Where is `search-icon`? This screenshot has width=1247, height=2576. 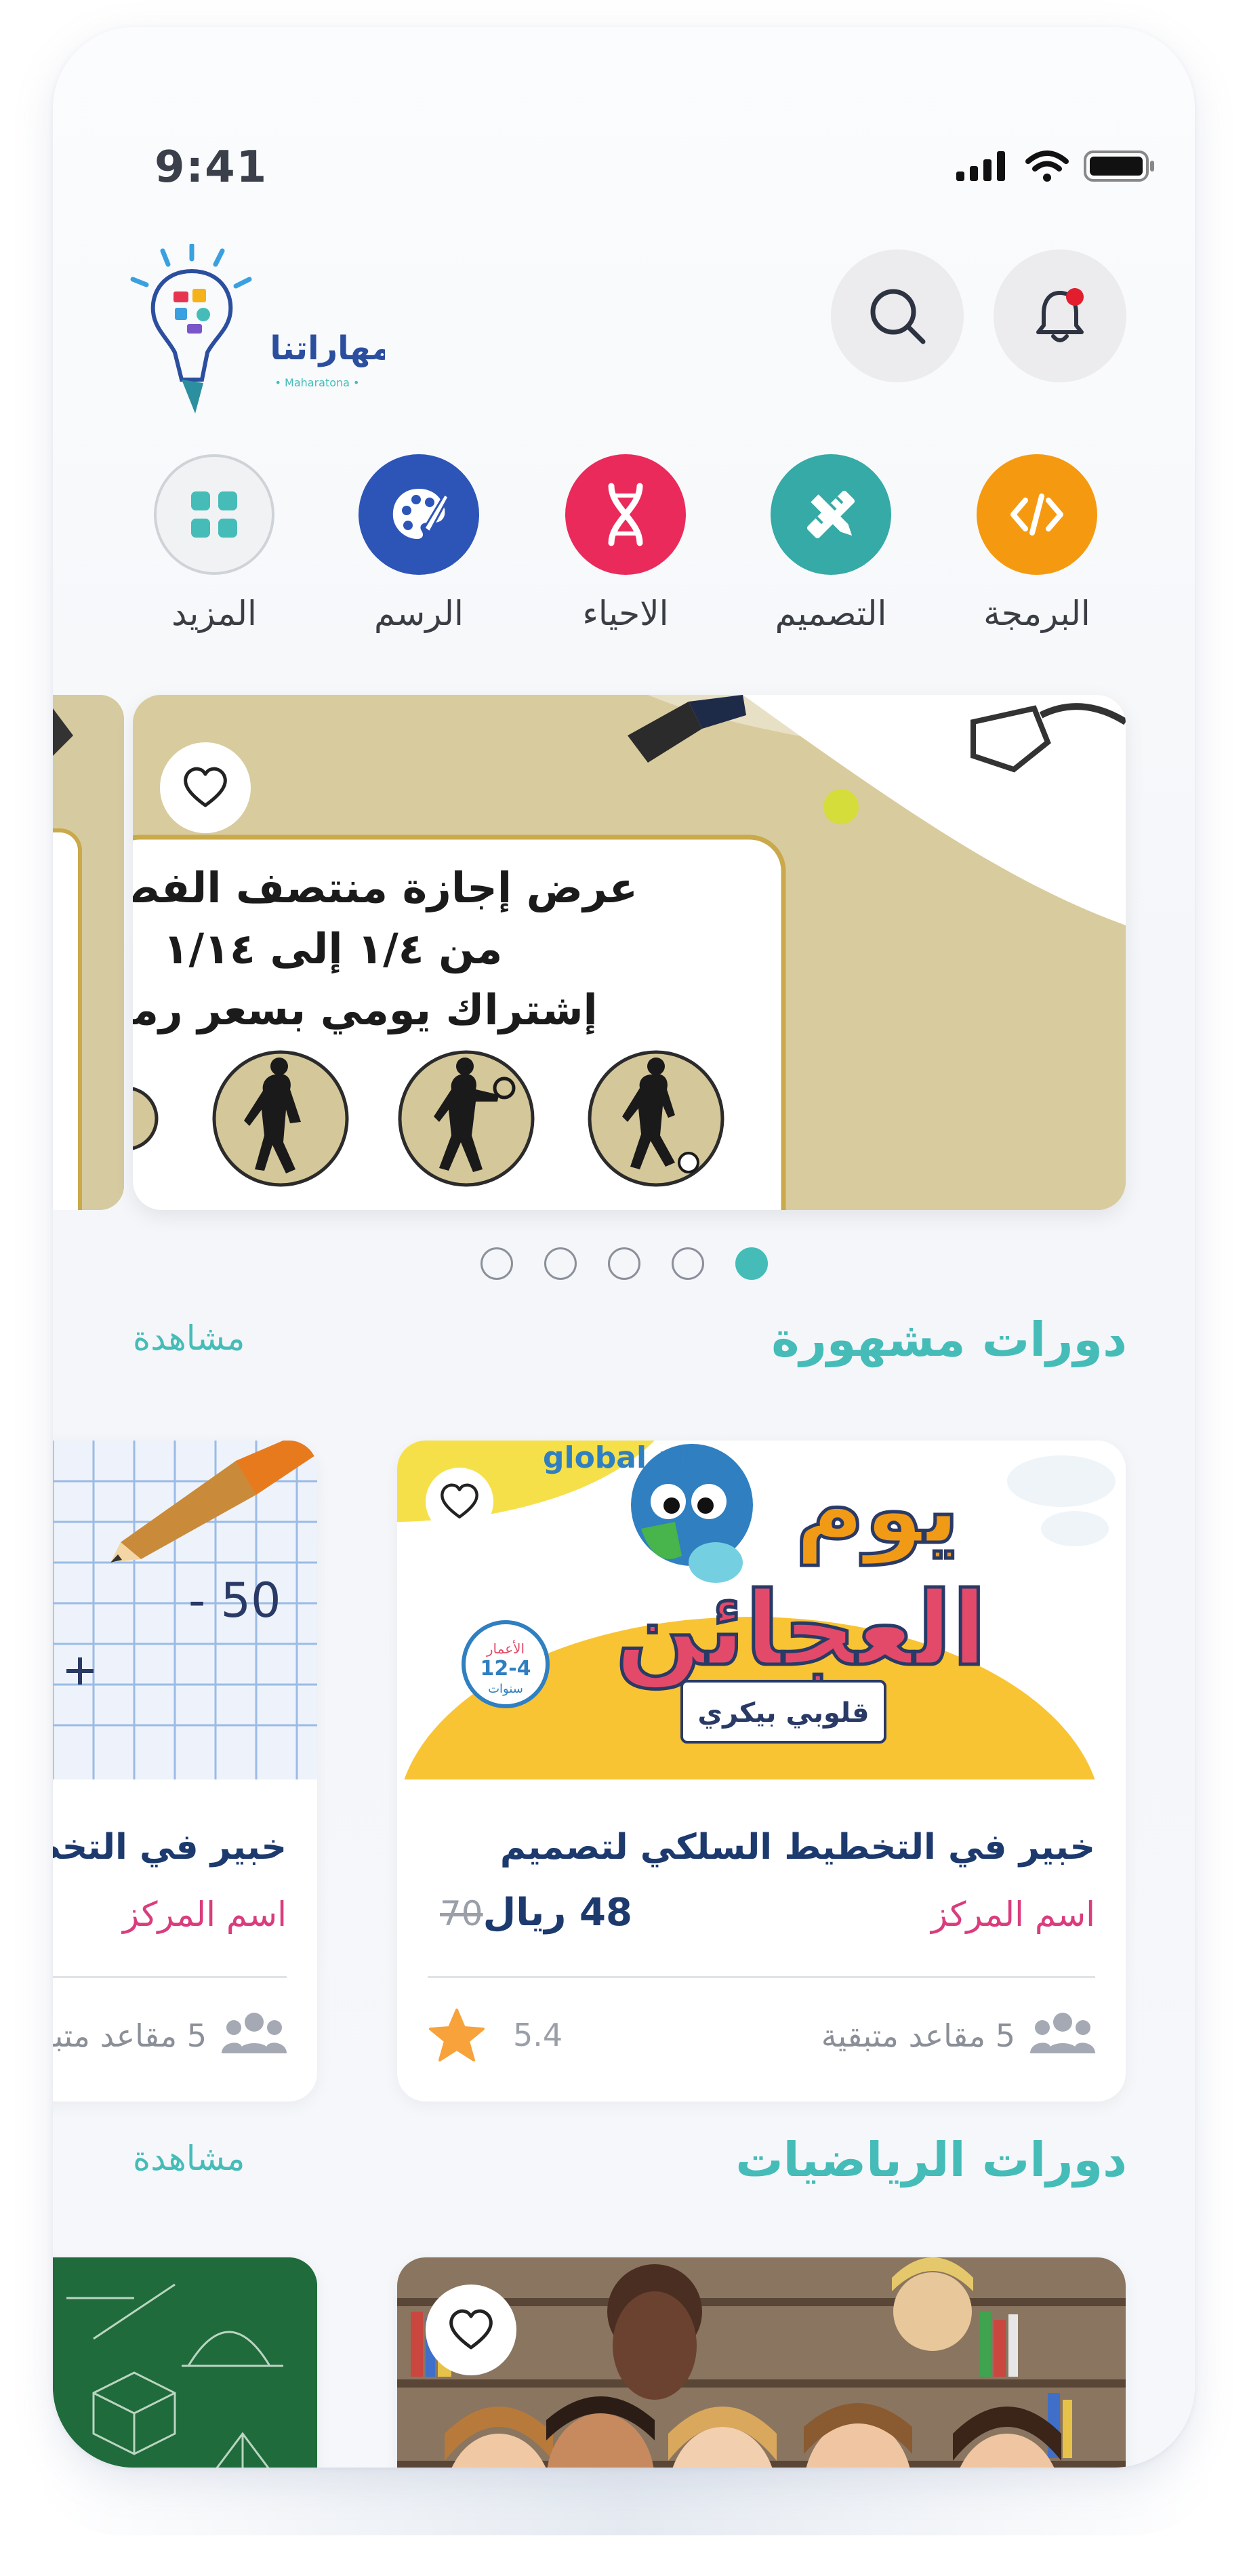
search-icon is located at coordinates (898, 316).